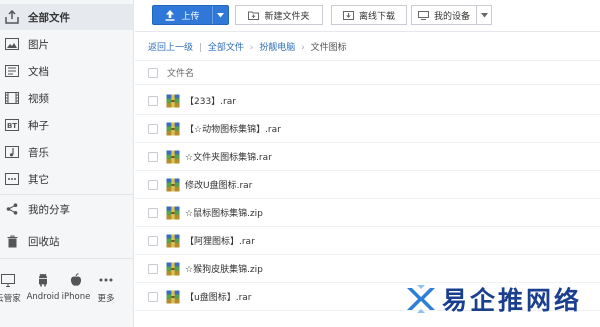  Describe the element at coordinates (376, 16) in the screenshot. I see `offline-download-label: 离线下载` at that location.